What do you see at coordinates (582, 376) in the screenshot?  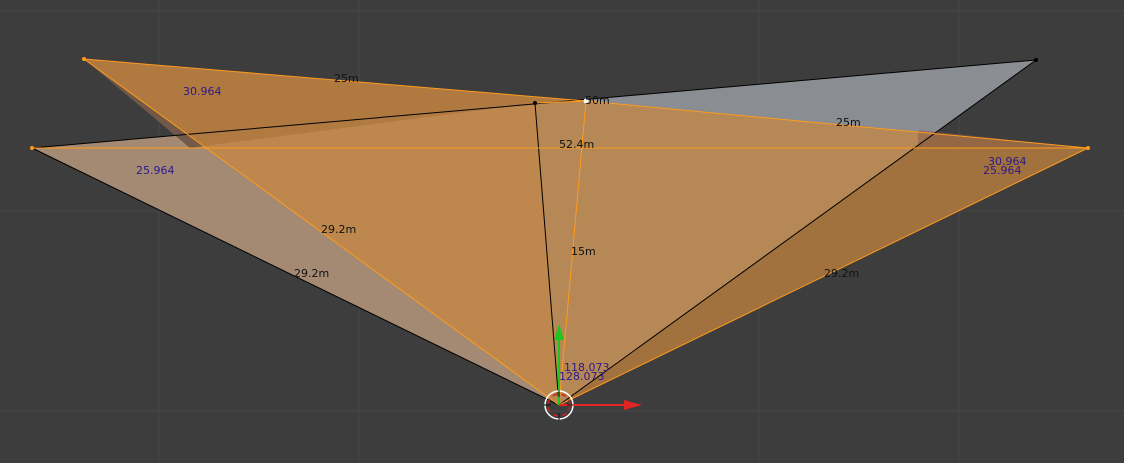 I see `face-angle-label: 128.073` at bounding box center [582, 376].